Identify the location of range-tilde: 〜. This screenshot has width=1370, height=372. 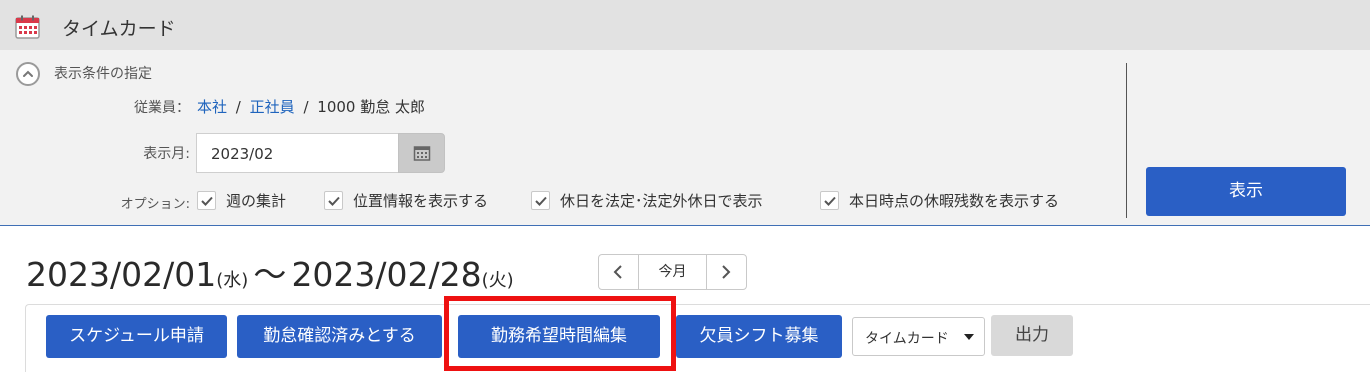
(270, 274).